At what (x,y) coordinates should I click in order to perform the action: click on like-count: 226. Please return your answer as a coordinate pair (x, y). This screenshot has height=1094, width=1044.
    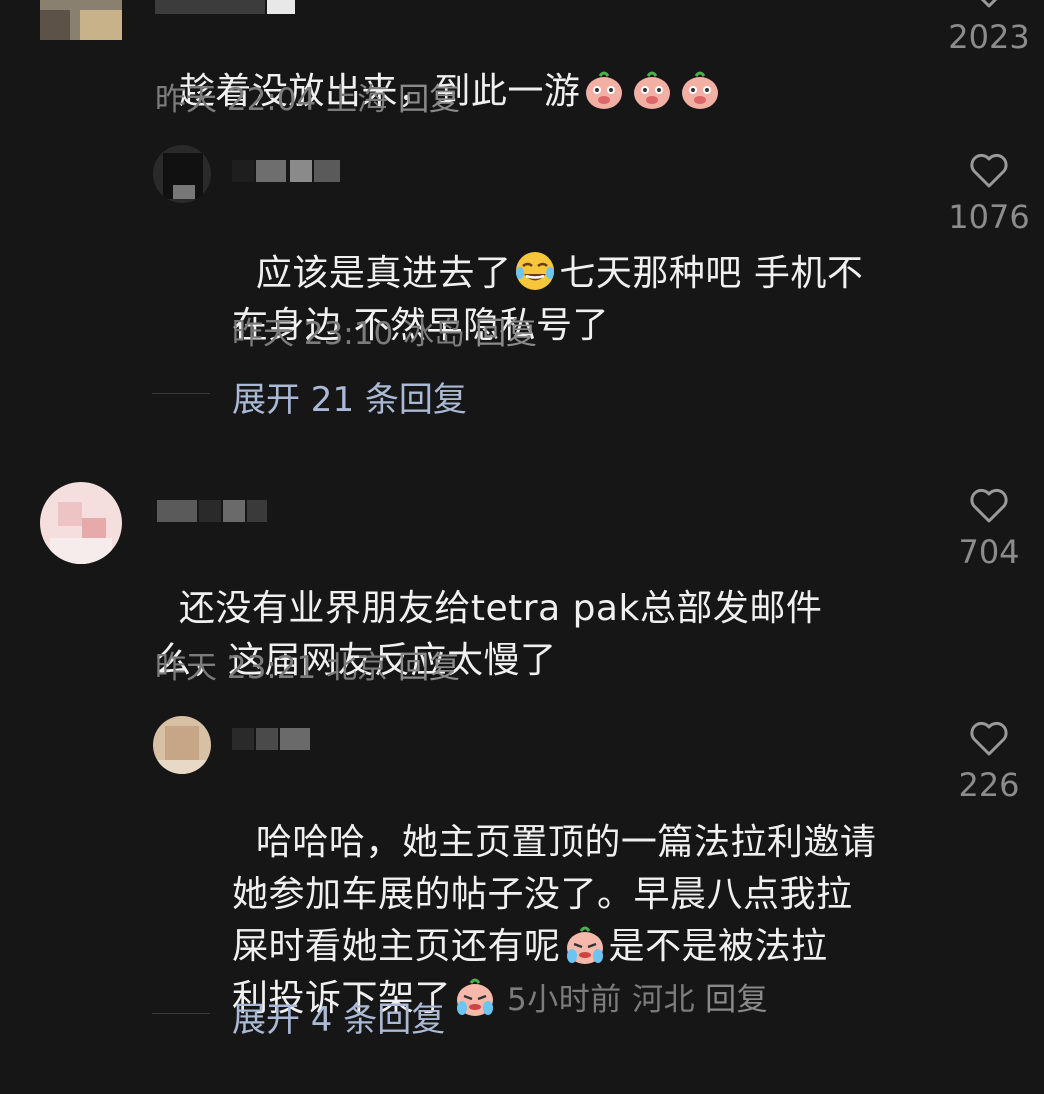
    Looking at the image, I should click on (989, 785).